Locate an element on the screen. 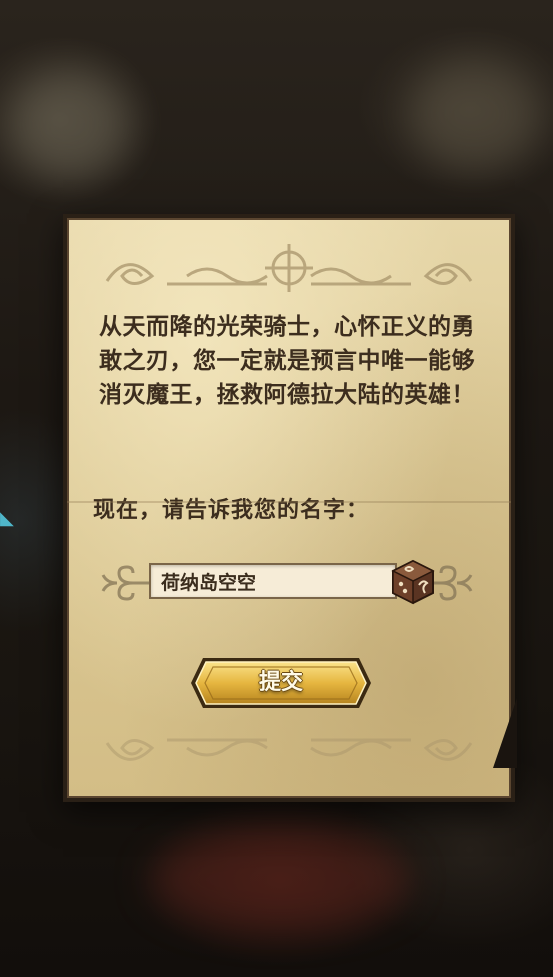  submit-button: 提交 is located at coordinates (281, 683).